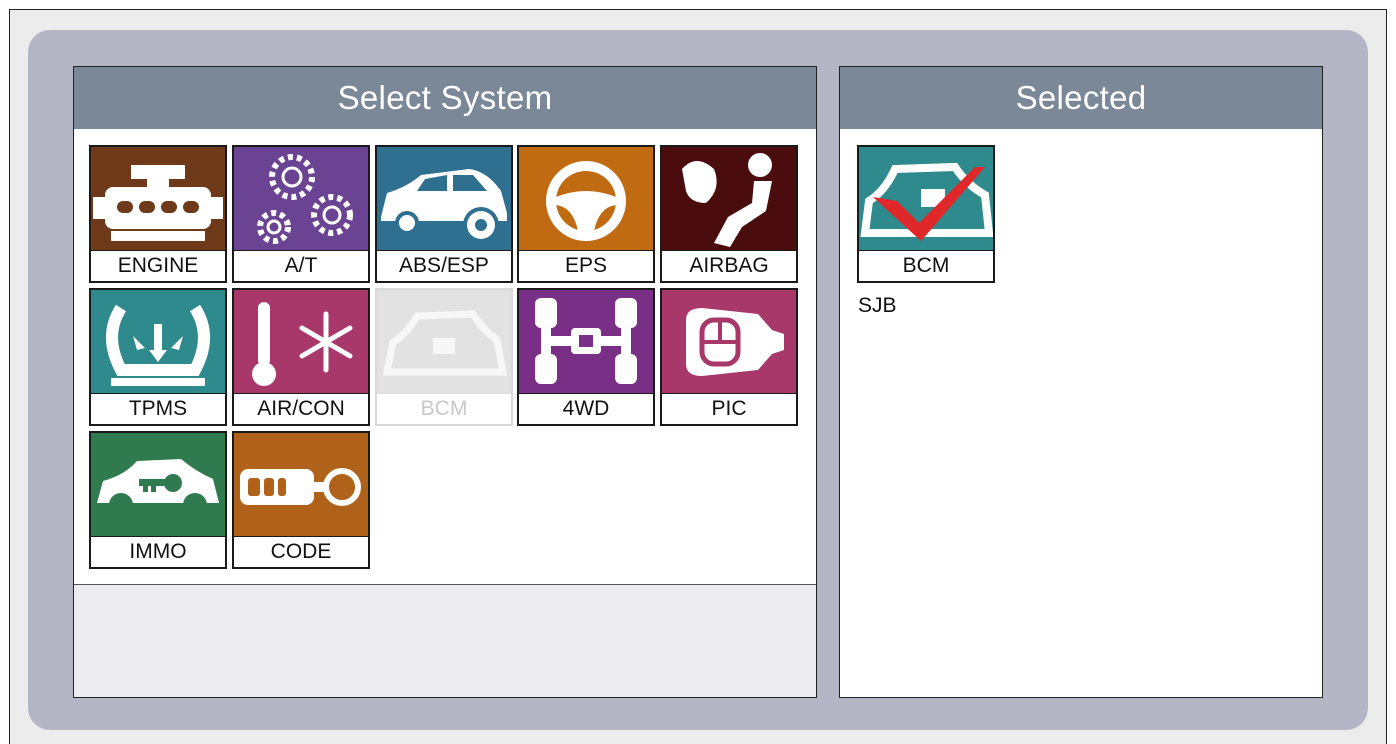 The image size is (1396, 744). I want to click on system-tile-label: TPMS, so click(158, 408).